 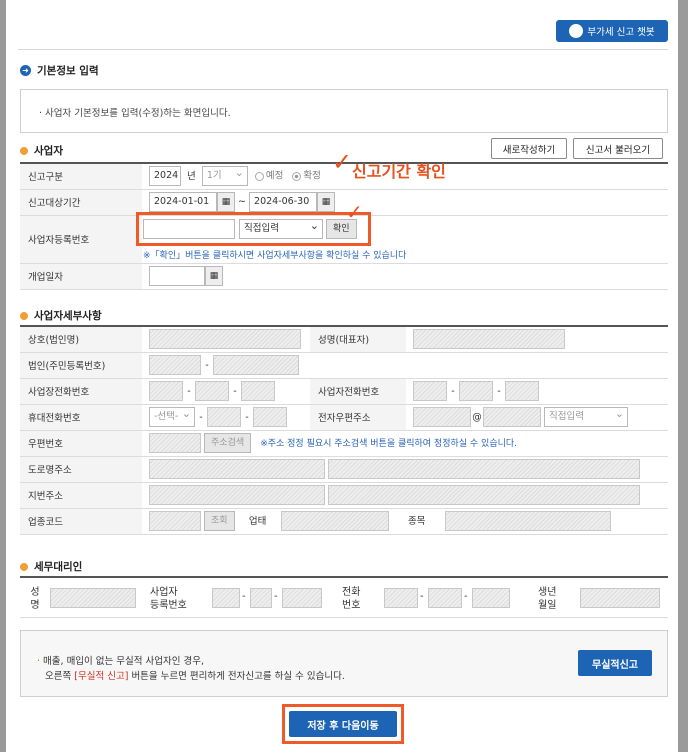 I want to click on period-label: 신고대상기간, so click(x=81, y=202).